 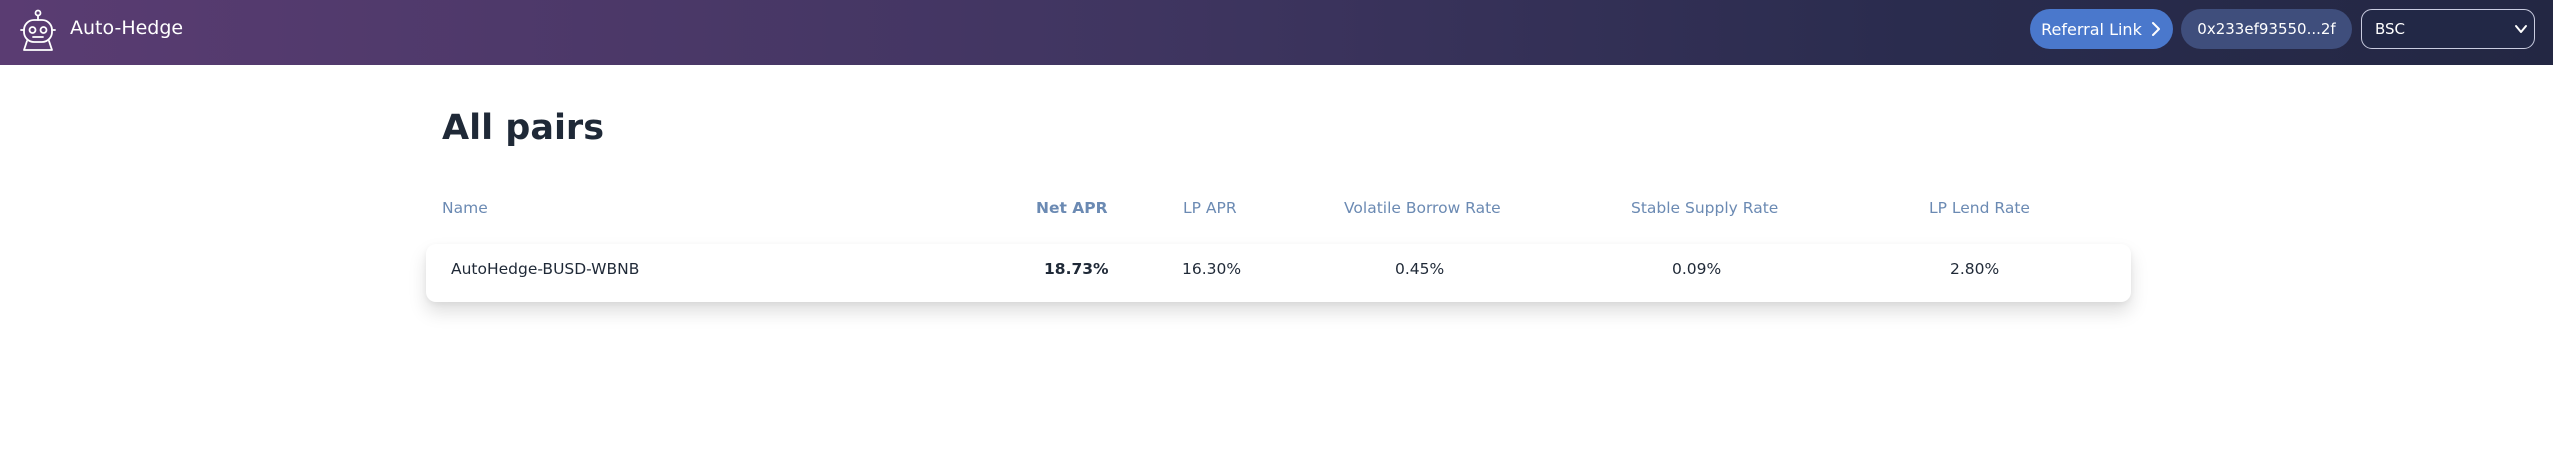 What do you see at coordinates (1704, 208) in the screenshot?
I see `column-header-stable-supply-rate: Stable Supply Rate` at bounding box center [1704, 208].